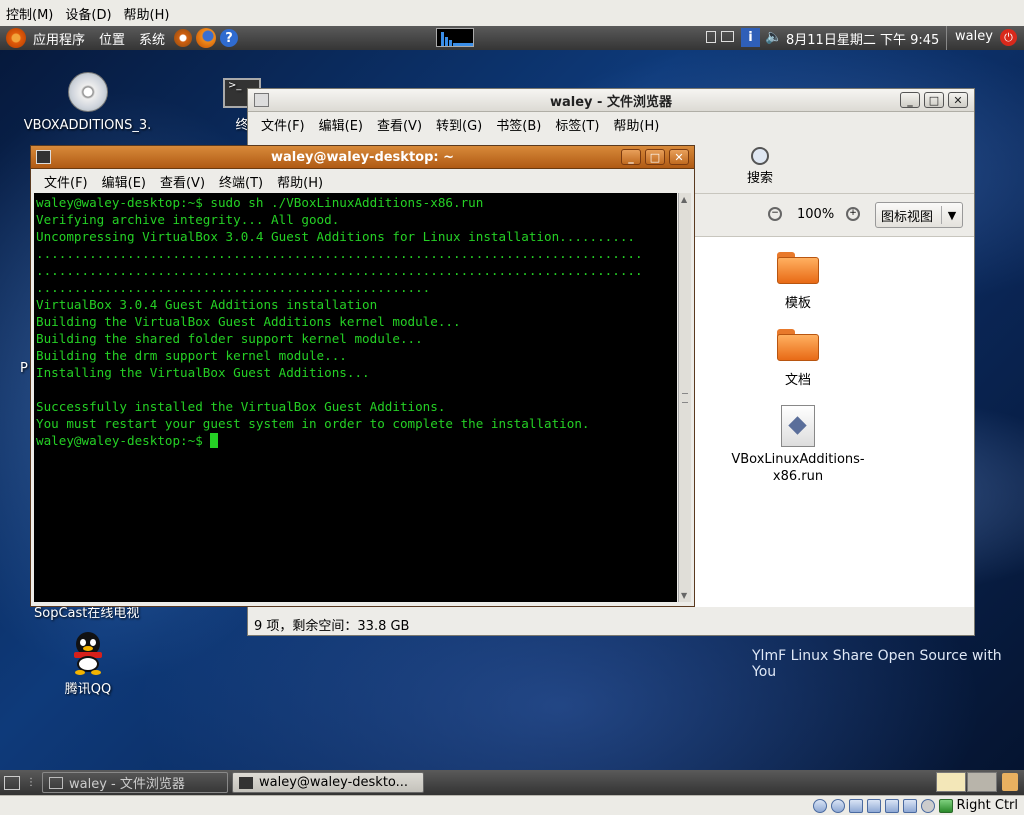 The height and width of the screenshot is (815, 1024). Describe the element at coordinates (229, 38) in the screenshot. I see `help-icon: ?` at that location.